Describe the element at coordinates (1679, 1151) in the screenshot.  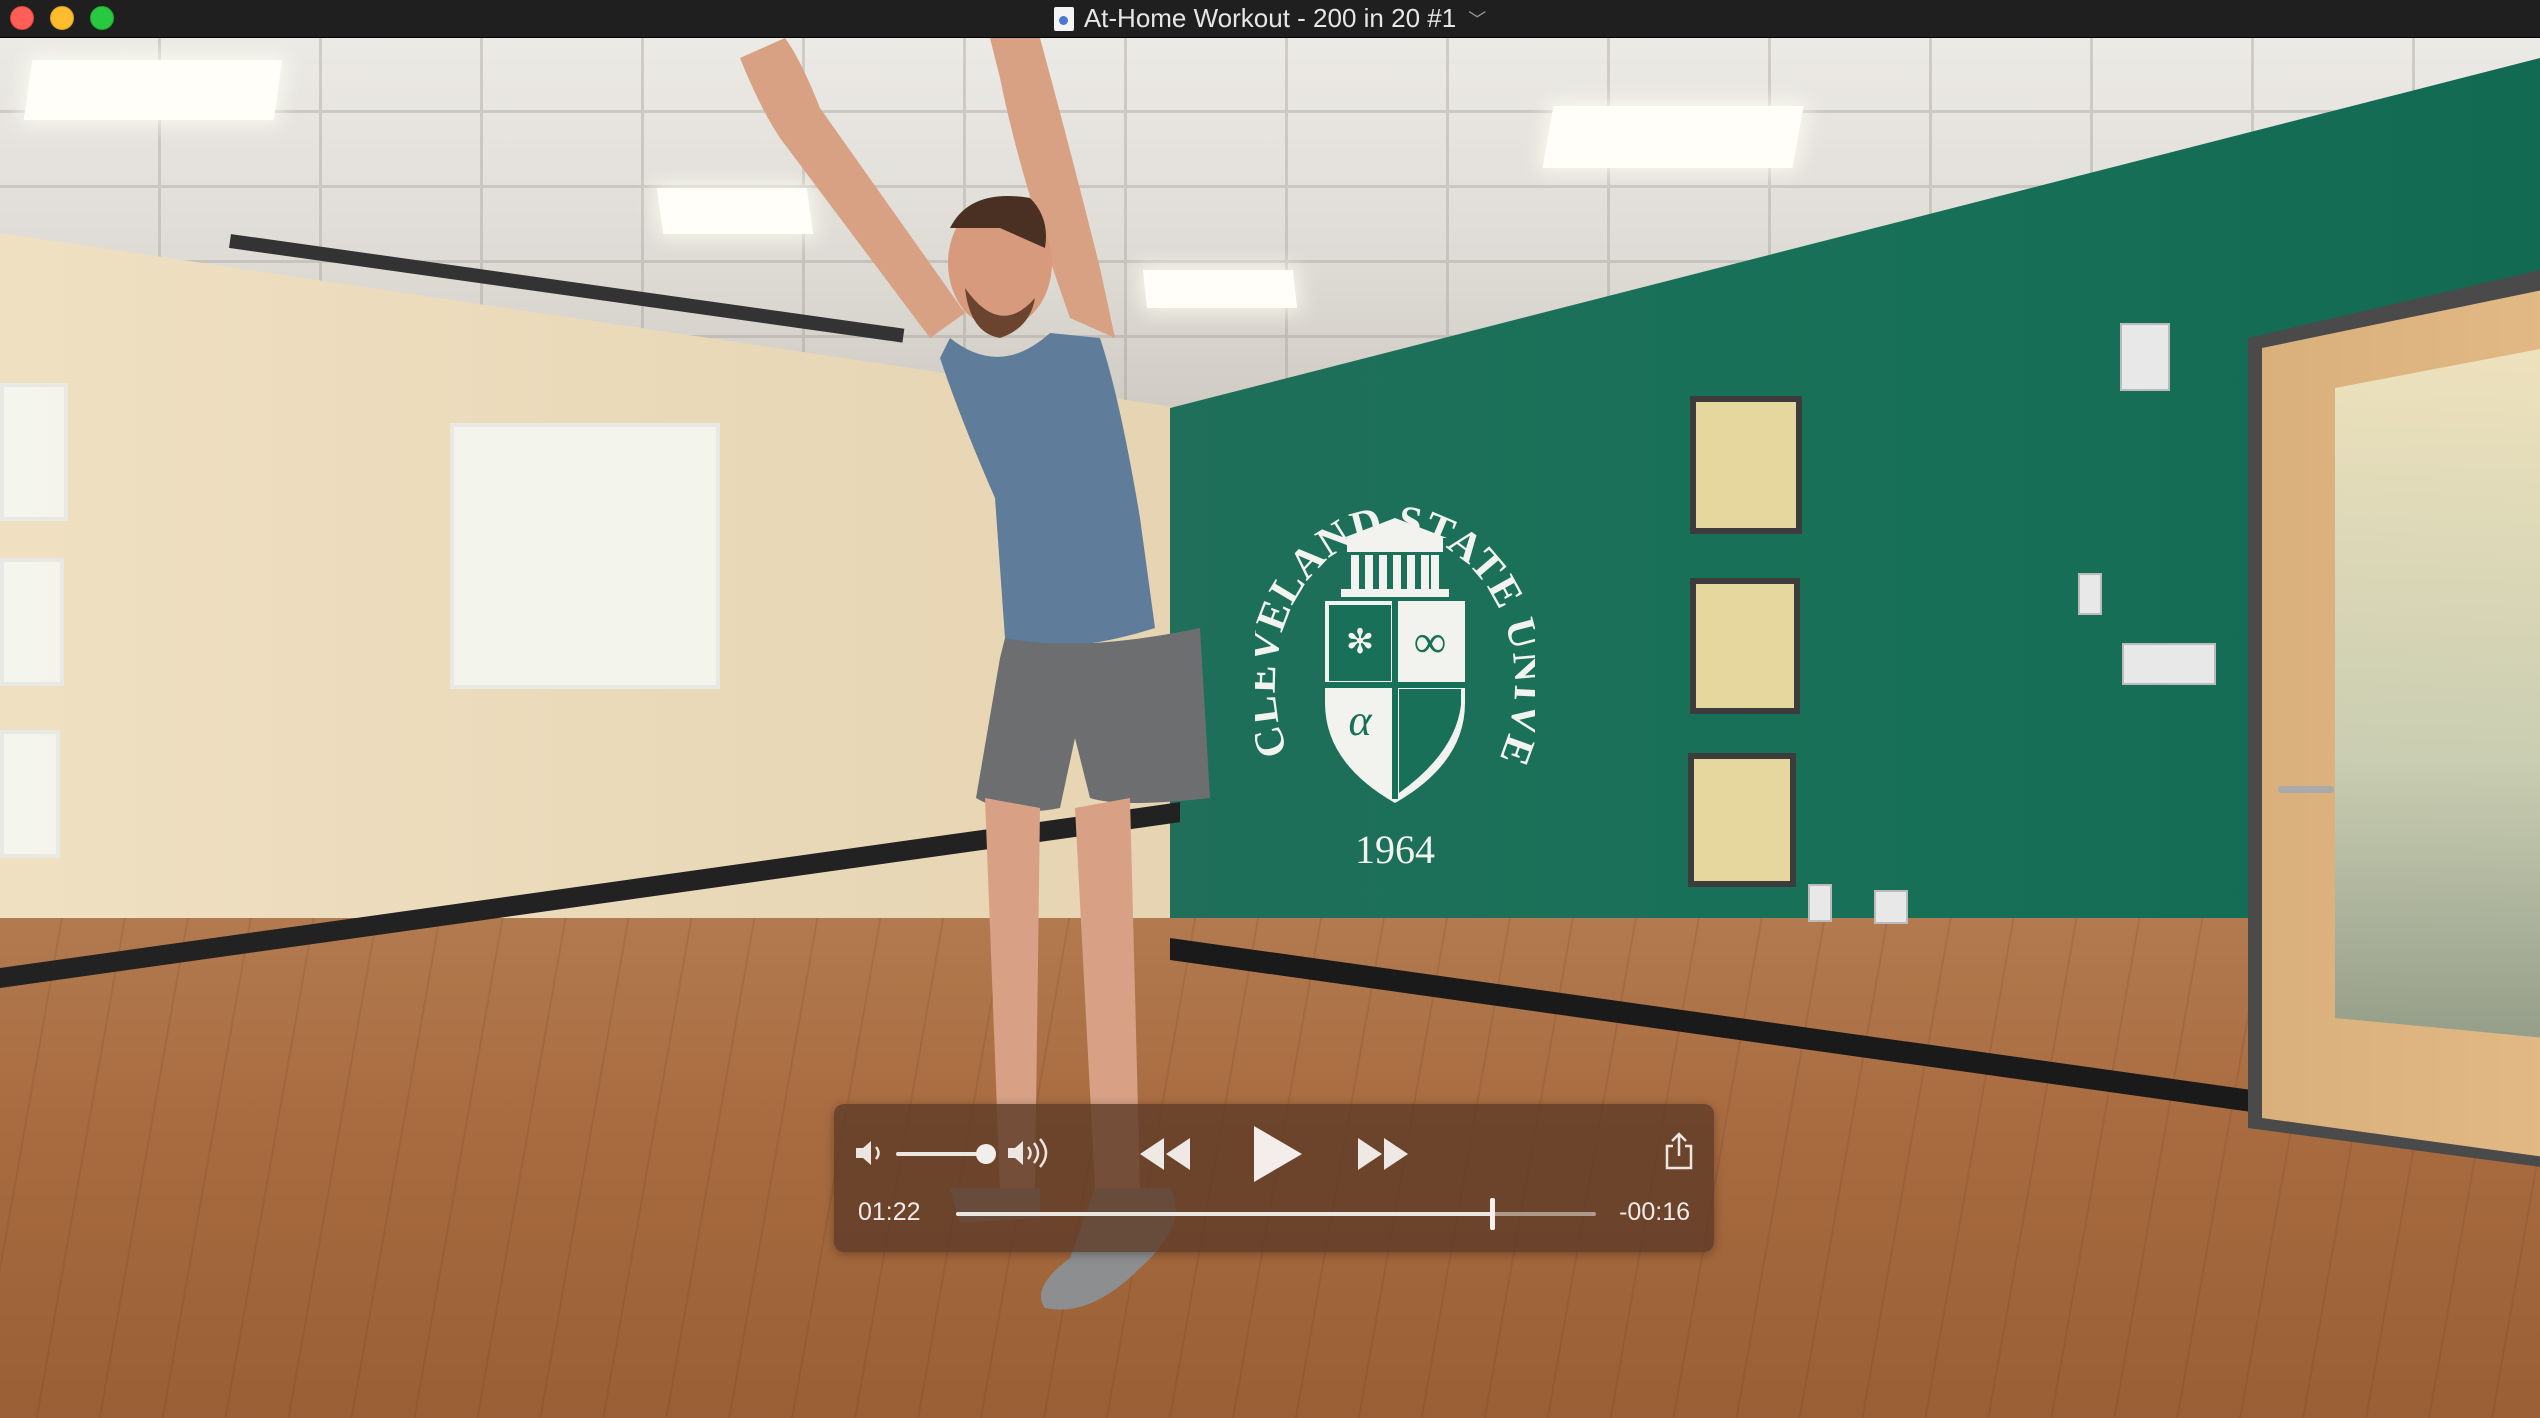
I see `share-icon` at that location.